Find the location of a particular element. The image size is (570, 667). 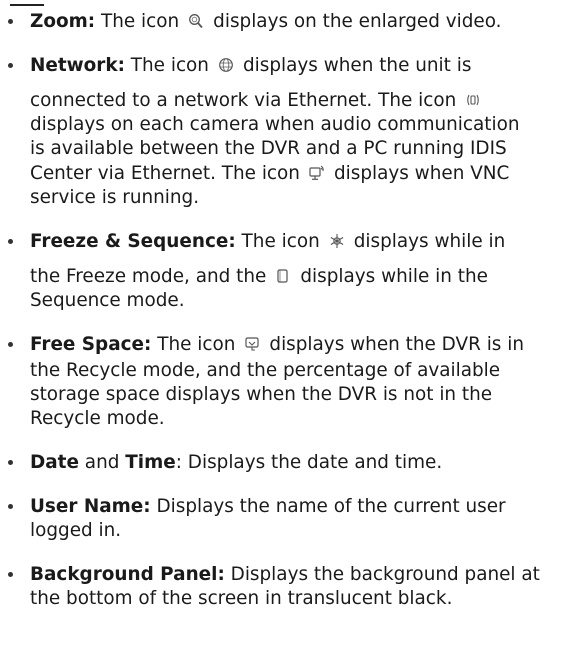

term-zoom: Zoom: is located at coordinates (63, 21).